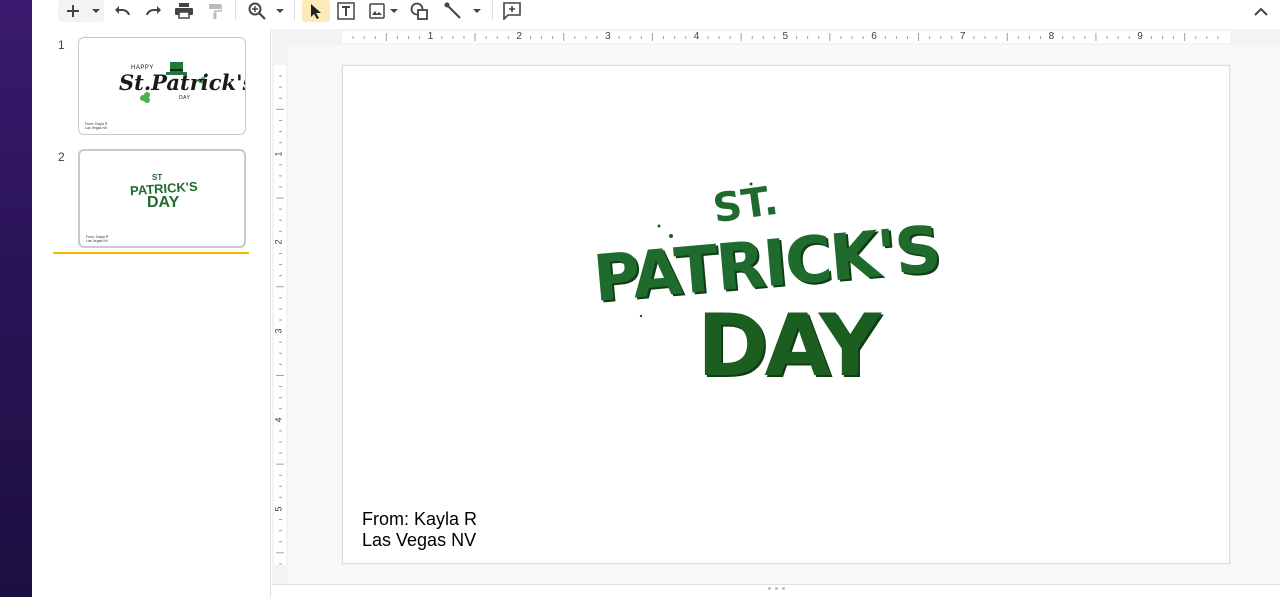  I want to click on horizontal-ruler: 1 2 3 4 5 6 7 8 9, so click(776, 37).